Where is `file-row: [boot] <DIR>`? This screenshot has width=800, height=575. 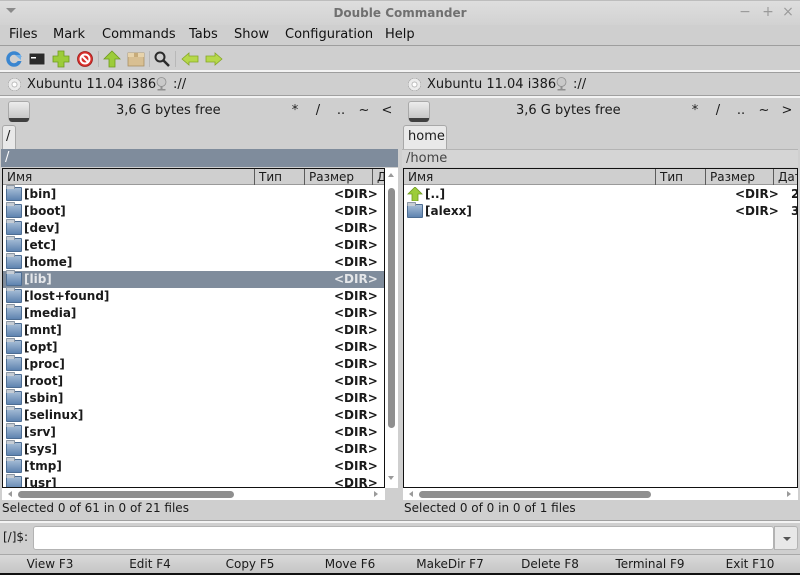 file-row: [boot] <DIR> is located at coordinates (193, 211).